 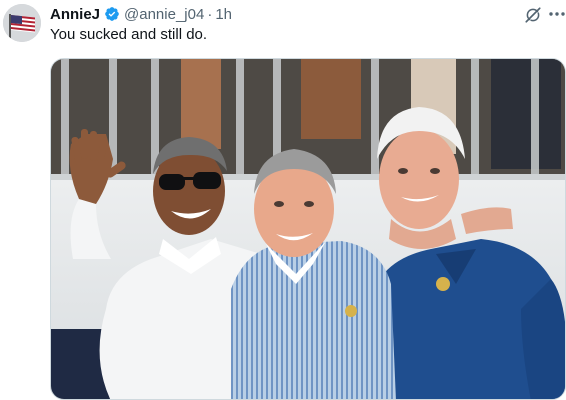 I want to click on timestamp: 1h, so click(x=223, y=14).